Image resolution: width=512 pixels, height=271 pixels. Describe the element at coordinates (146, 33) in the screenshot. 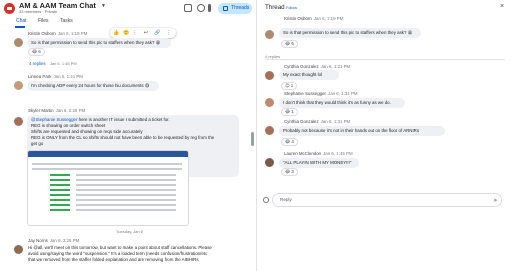

I see `reply-icon: ↩` at that location.